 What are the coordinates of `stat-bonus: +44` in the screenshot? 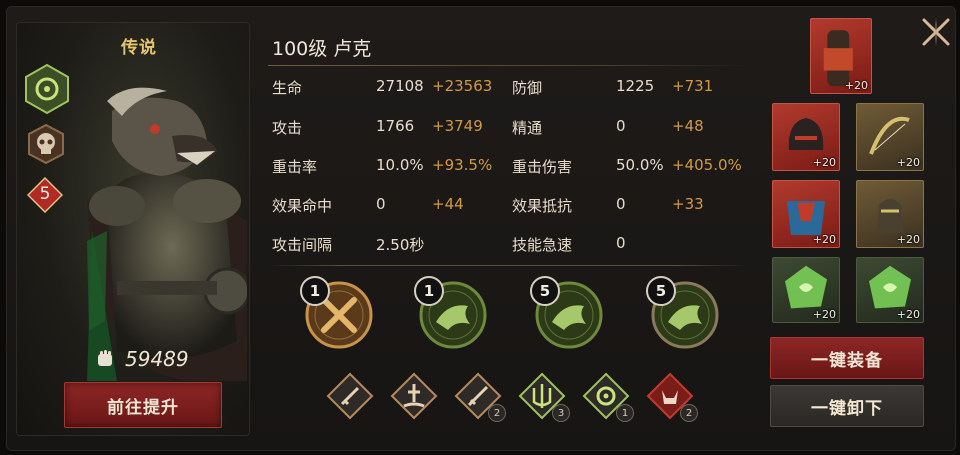 It's located at (448, 204).